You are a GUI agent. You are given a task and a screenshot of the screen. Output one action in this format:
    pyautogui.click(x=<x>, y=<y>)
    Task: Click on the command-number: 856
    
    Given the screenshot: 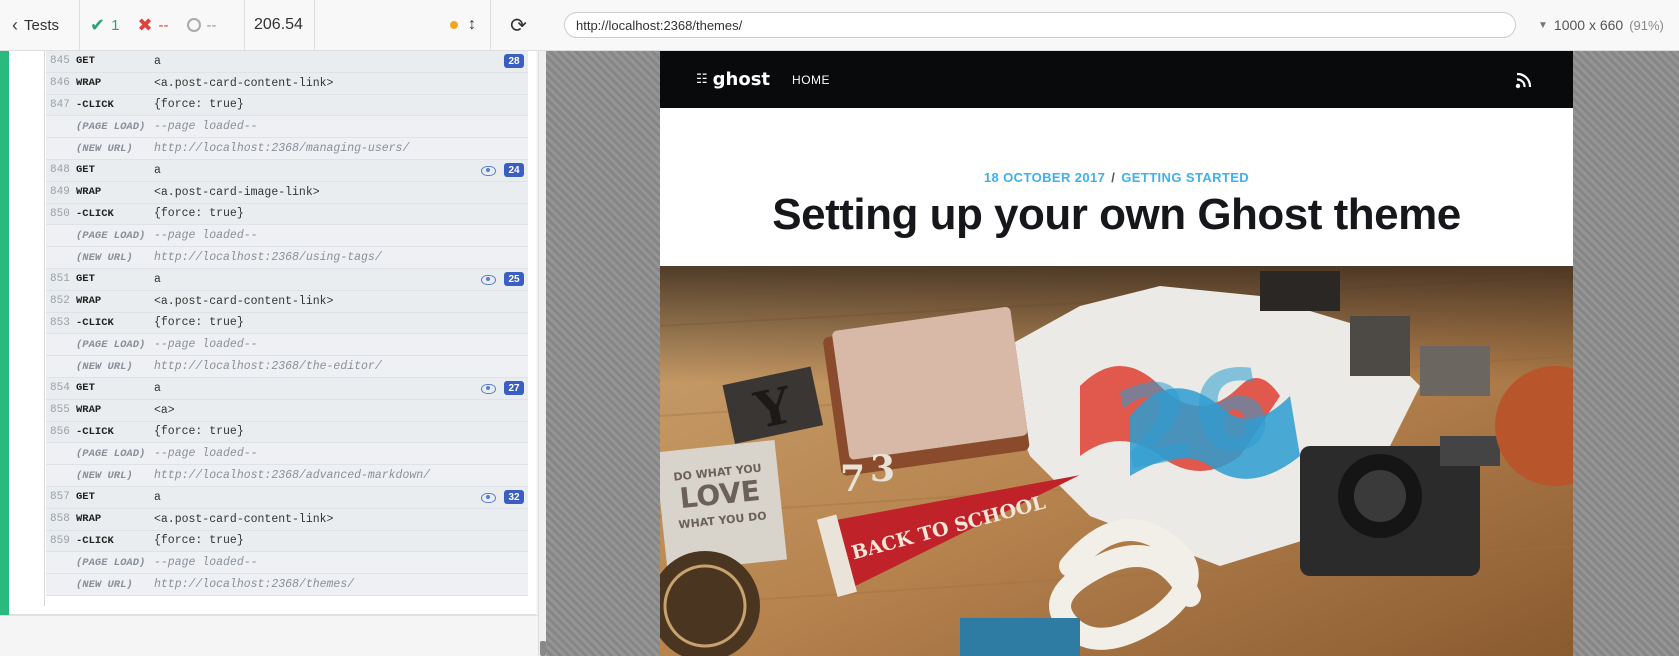 What is the action you would take?
    pyautogui.click(x=60, y=431)
    